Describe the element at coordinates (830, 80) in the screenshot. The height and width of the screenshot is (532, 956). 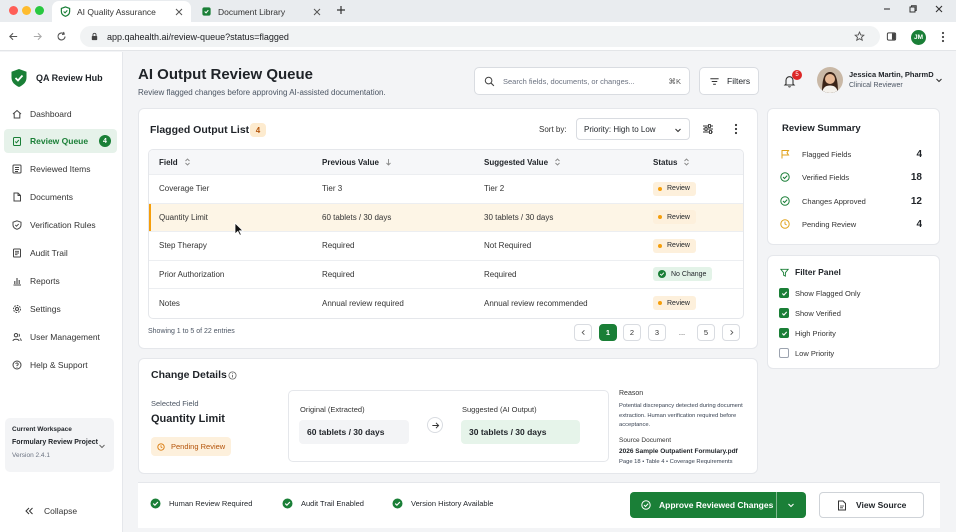
I see `avatar` at that location.